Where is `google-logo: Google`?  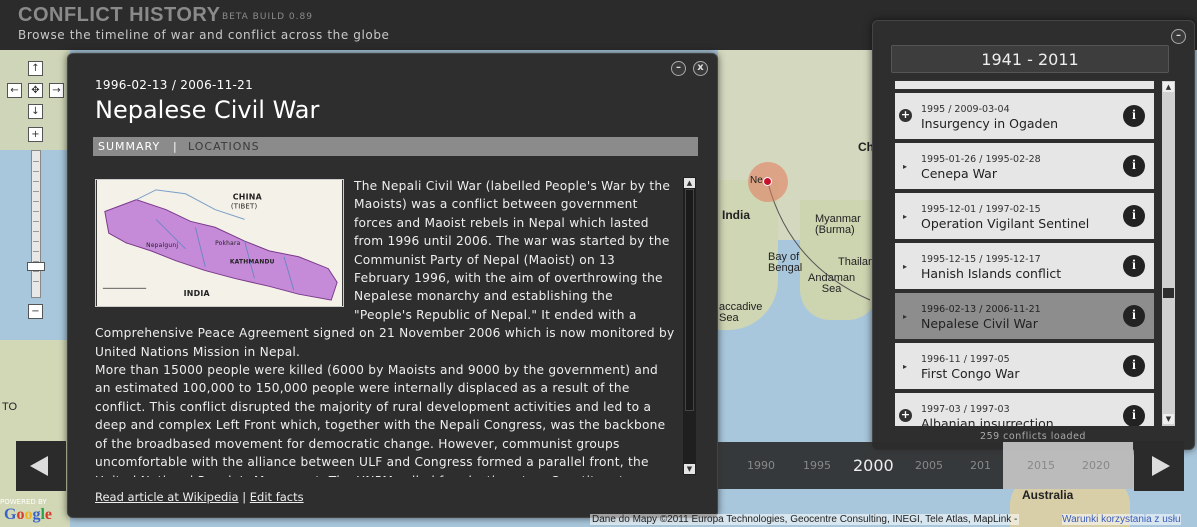 google-logo: Google is located at coordinates (28, 515).